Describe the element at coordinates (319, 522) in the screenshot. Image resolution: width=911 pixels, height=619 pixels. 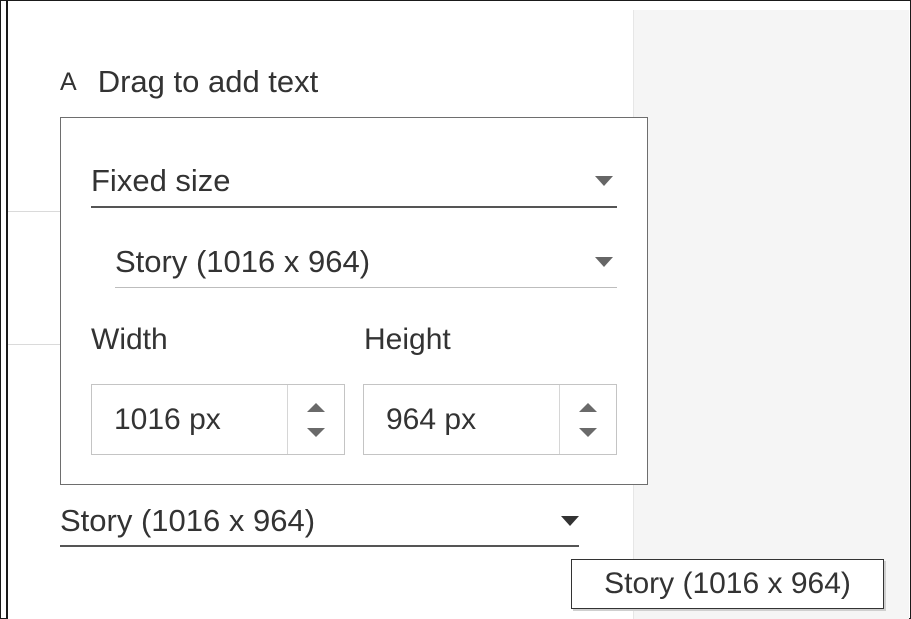
I see `dashboard-size-dropdown: Story (1016 x 964)` at that location.